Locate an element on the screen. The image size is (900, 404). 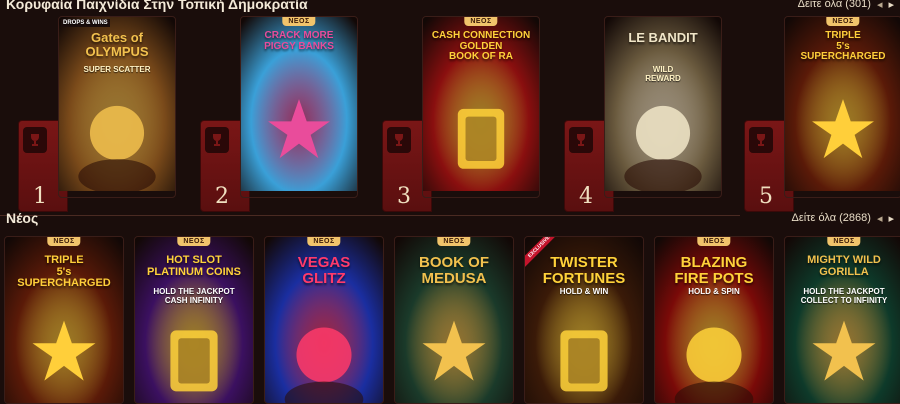
rank-number: 2 is located at coordinates (222, 196).